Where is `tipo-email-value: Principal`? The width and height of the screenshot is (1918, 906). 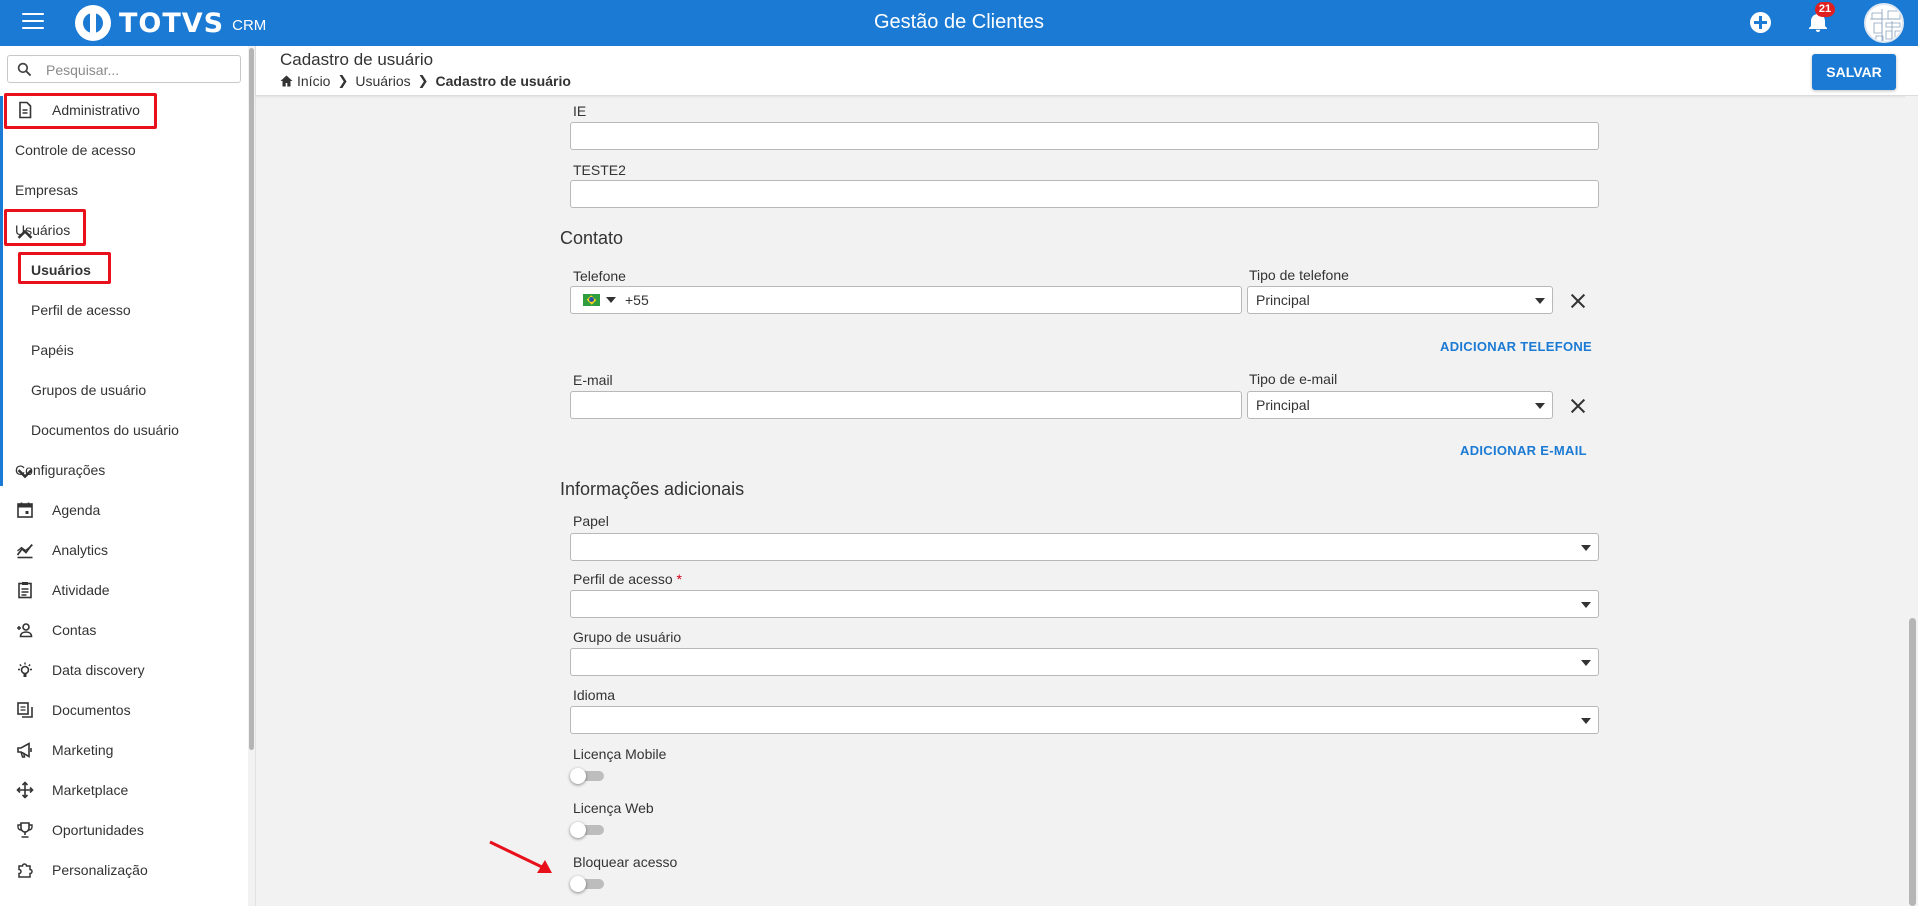
tipo-email-value: Principal is located at coordinates (1283, 405).